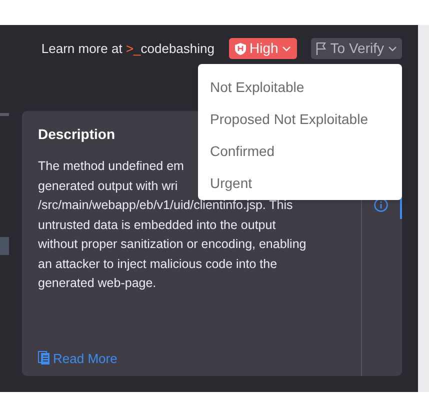  Describe the element at coordinates (240, 48) in the screenshot. I see `shield-icon` at that location.